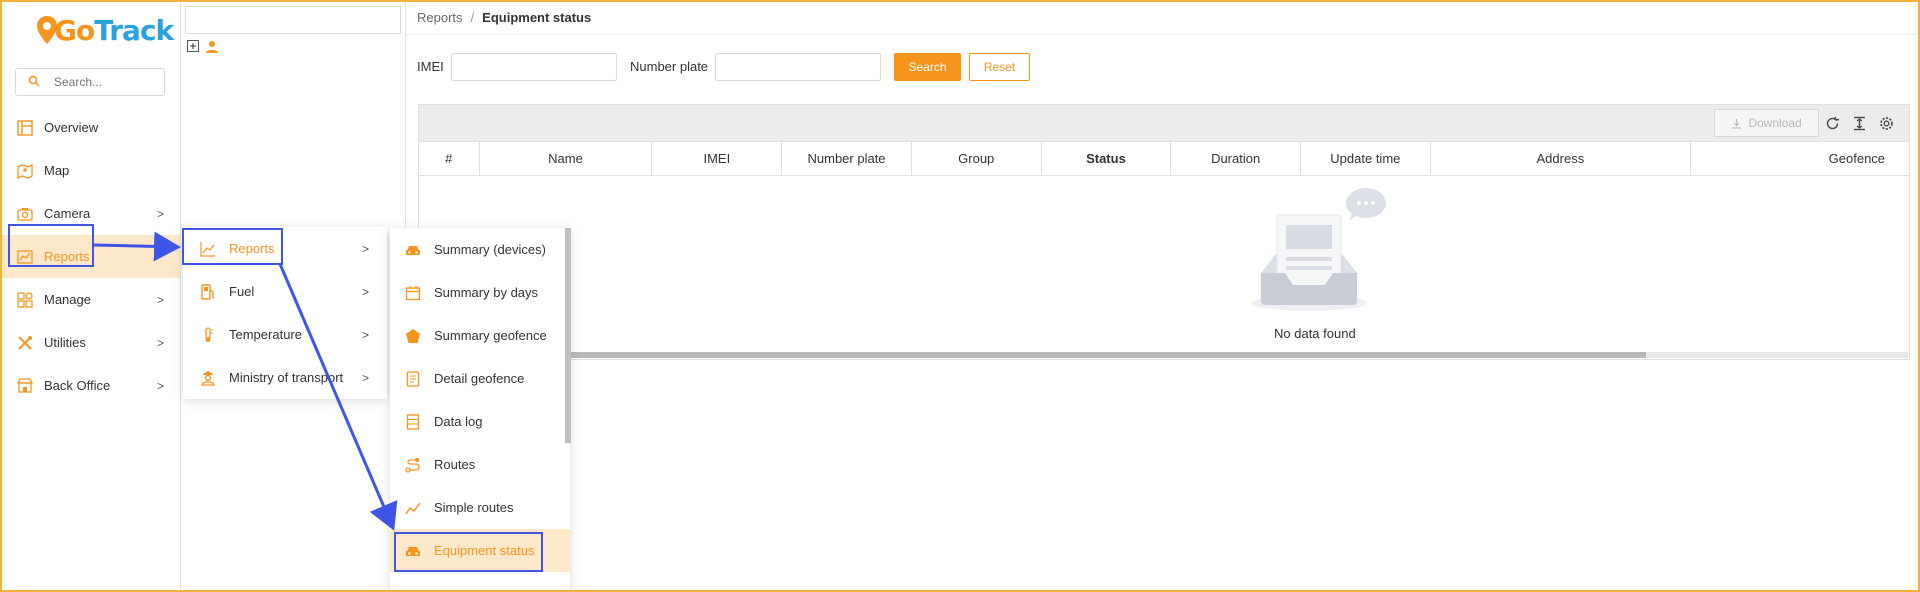  What do you see at coordinates (490, 249) in the screenshot?
I see `submenu-item-label: Summary (devices)` at bounding box center [490, 249].